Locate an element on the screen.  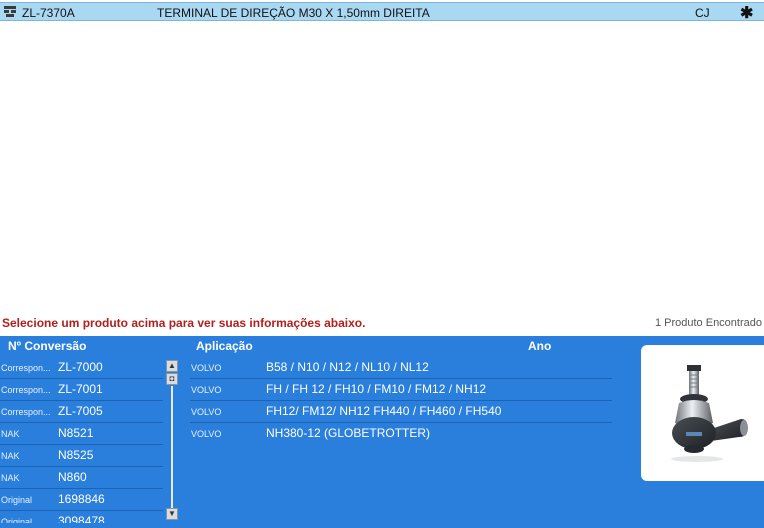
chevron-up-icon: ▲ is located at coordinates (172, 366).